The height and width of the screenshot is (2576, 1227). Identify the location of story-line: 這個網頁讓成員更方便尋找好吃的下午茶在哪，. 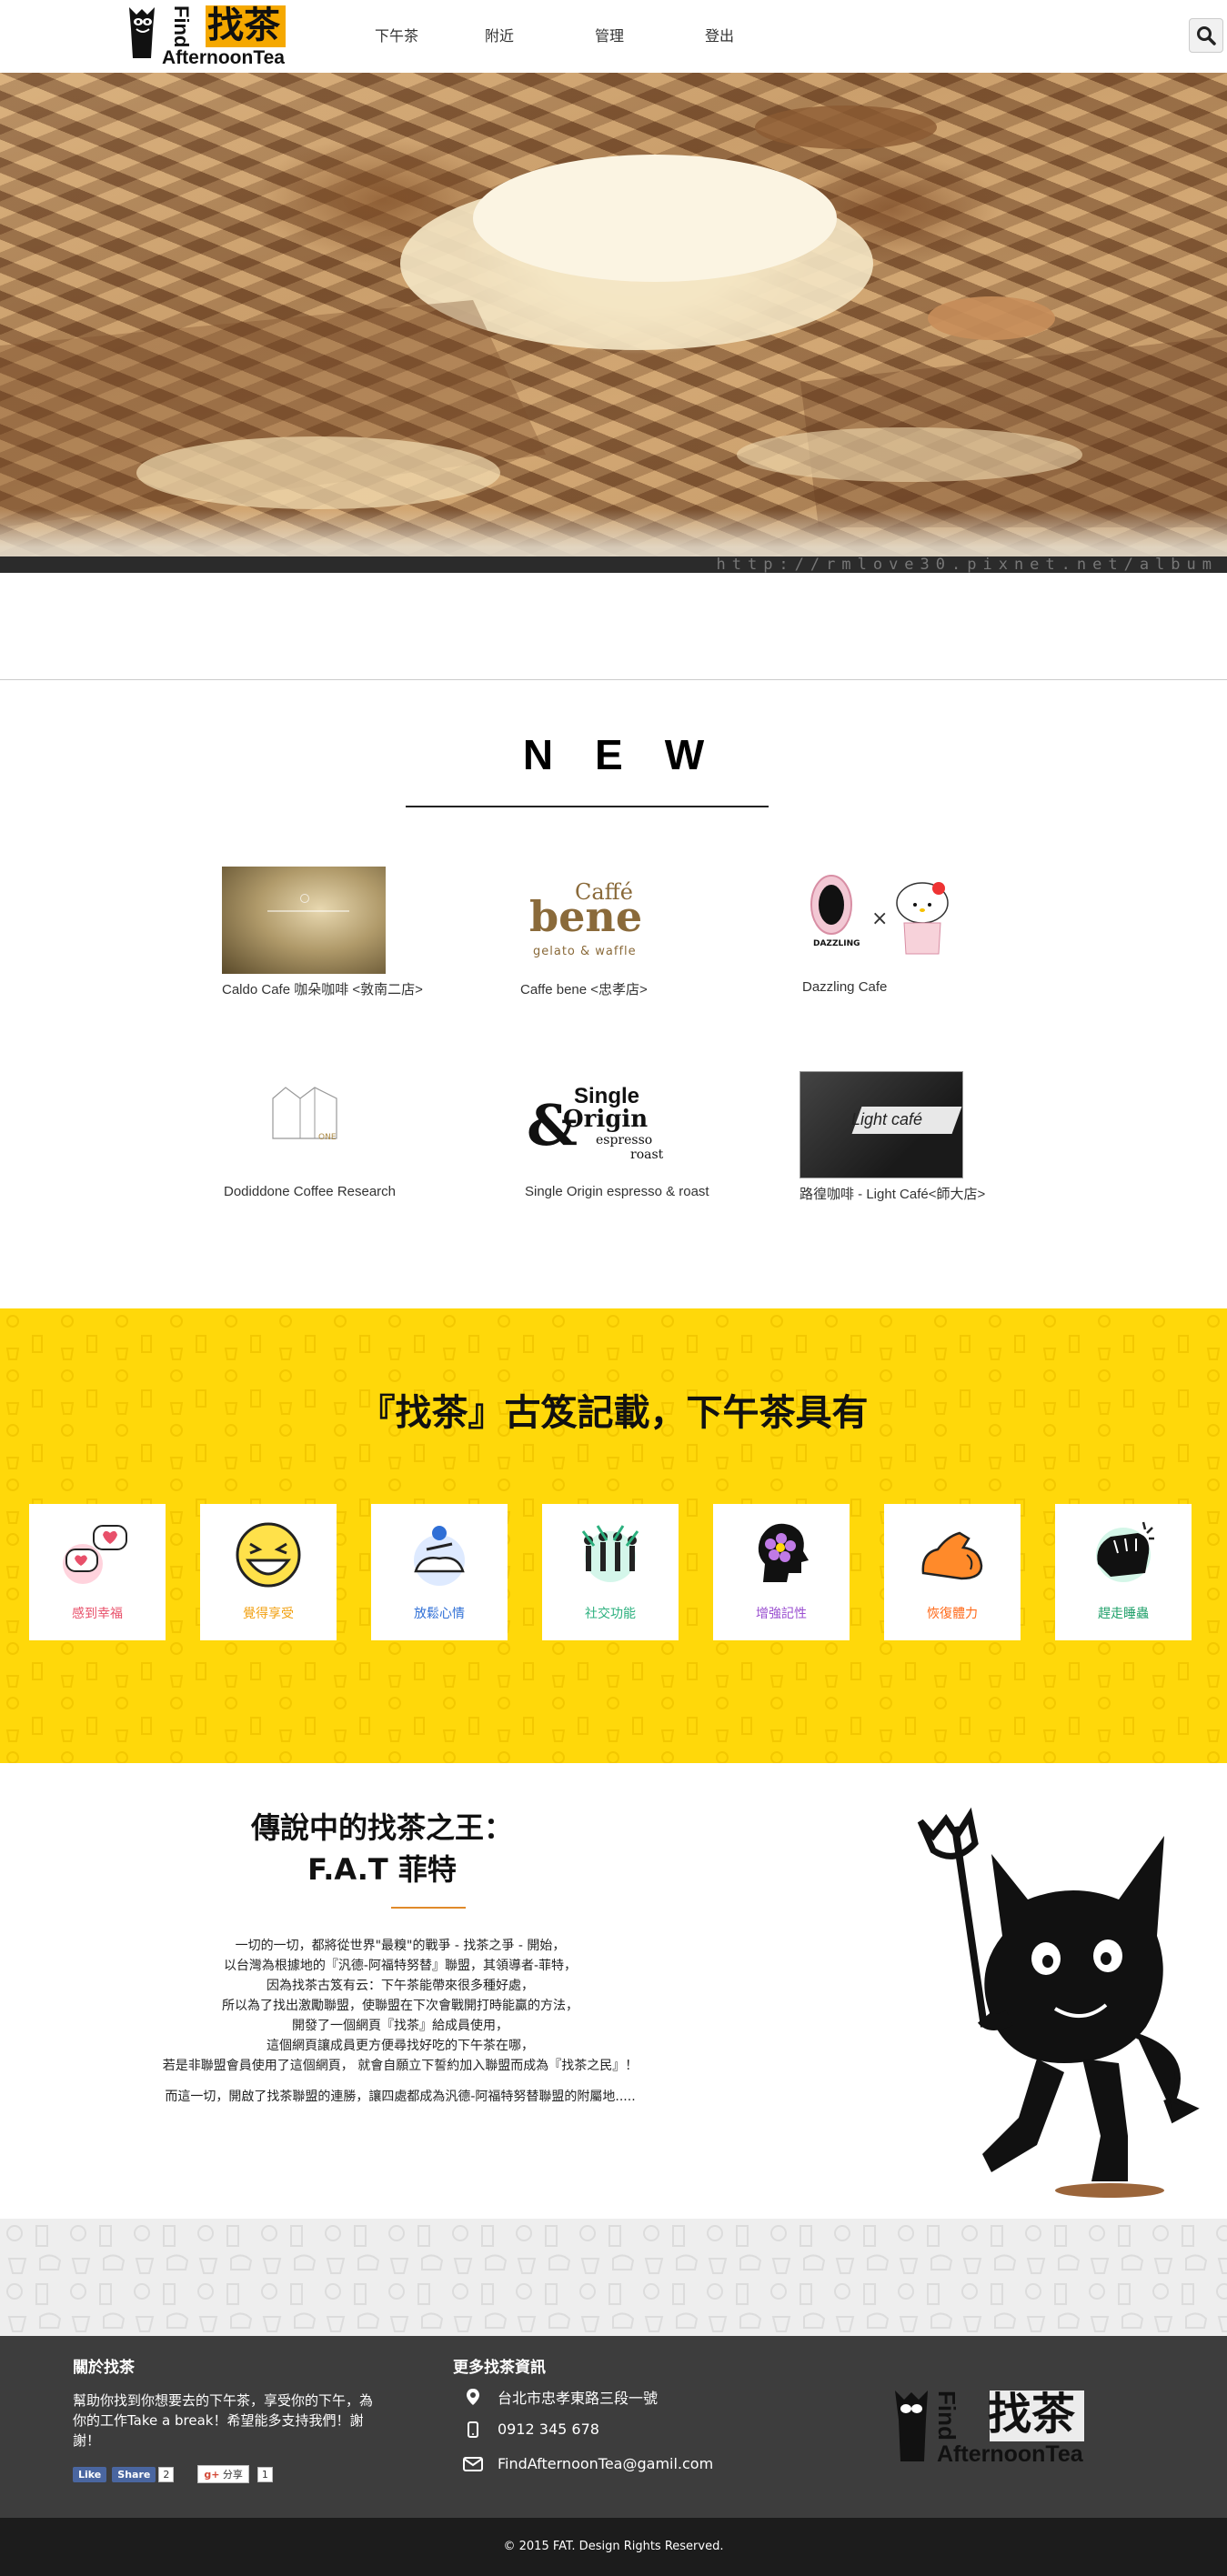
(400, 2046).